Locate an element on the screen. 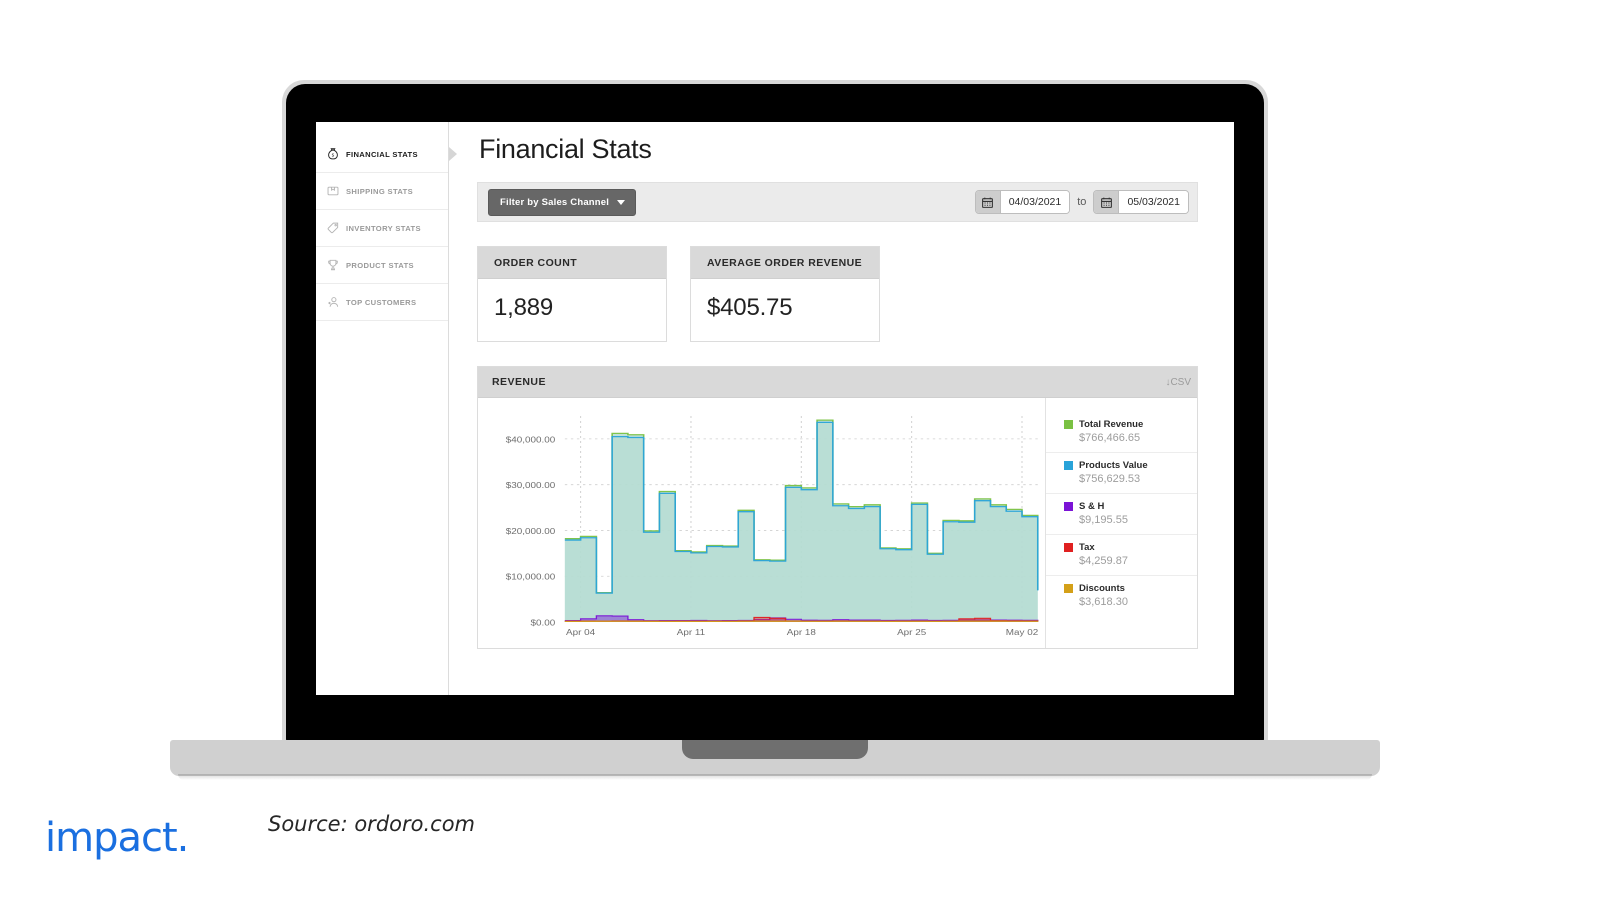  x-axis-tick-label: Apr 18 is located at coordinates (801, 632).